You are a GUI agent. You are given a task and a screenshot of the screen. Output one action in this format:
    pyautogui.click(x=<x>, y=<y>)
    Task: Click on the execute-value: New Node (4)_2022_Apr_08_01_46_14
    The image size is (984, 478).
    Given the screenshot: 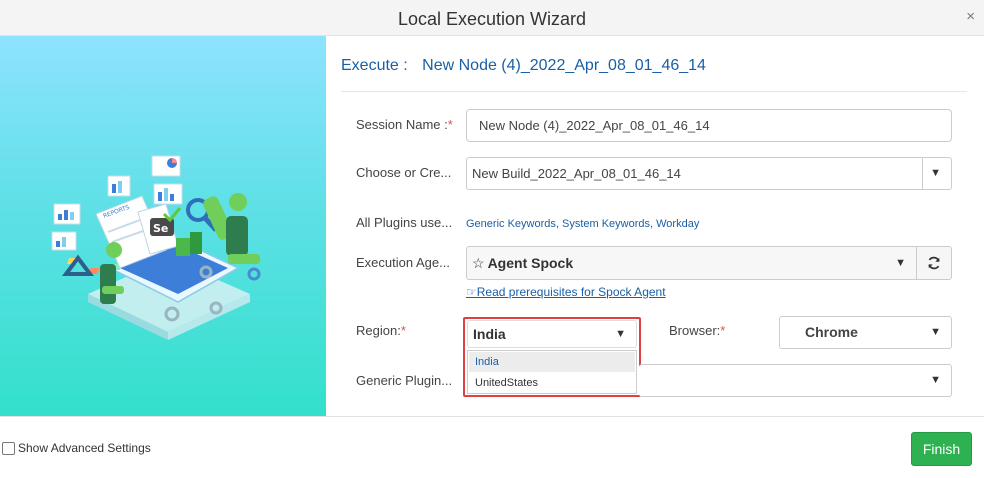 What is the action you would take?
    pyautogui.click(x=564, y=65)
    